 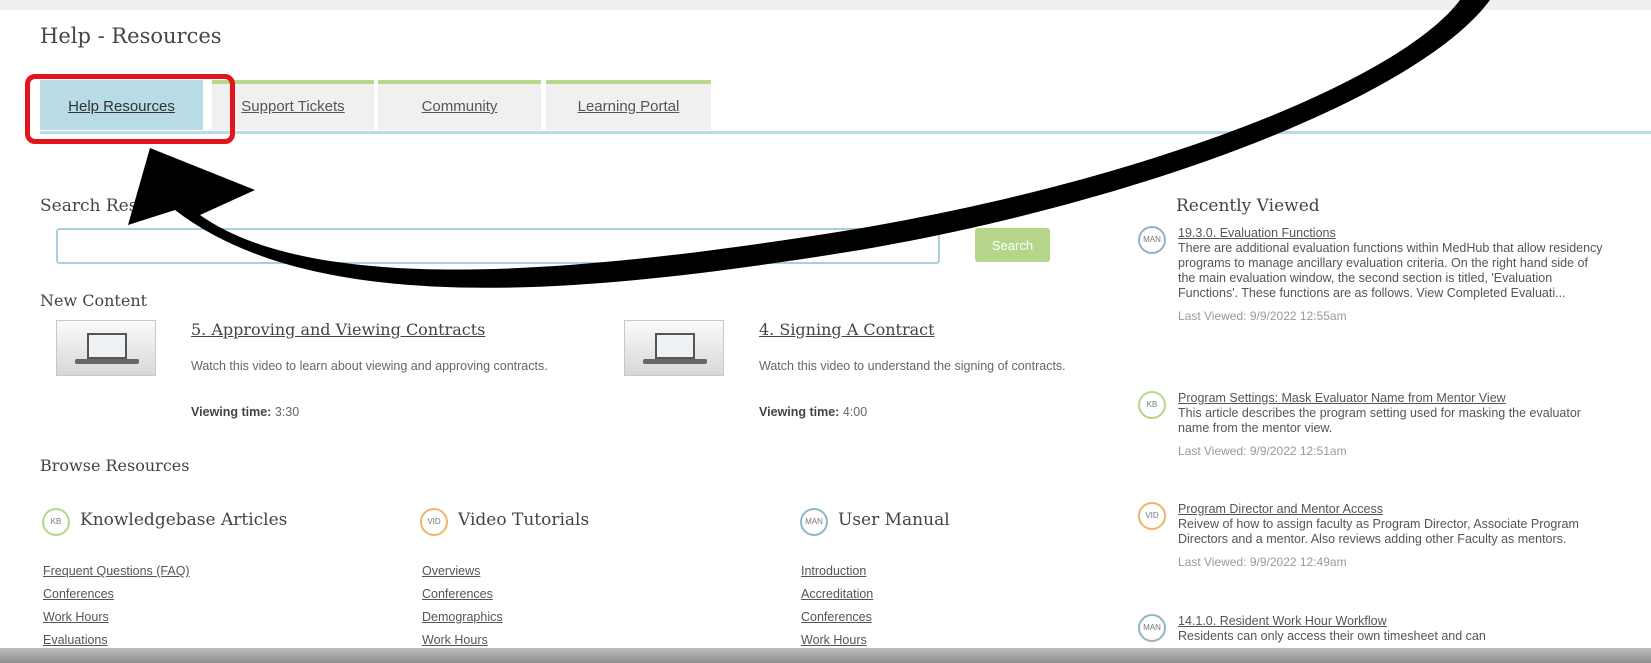 I want to click on tabs-underline, so click(x=845, y=132).